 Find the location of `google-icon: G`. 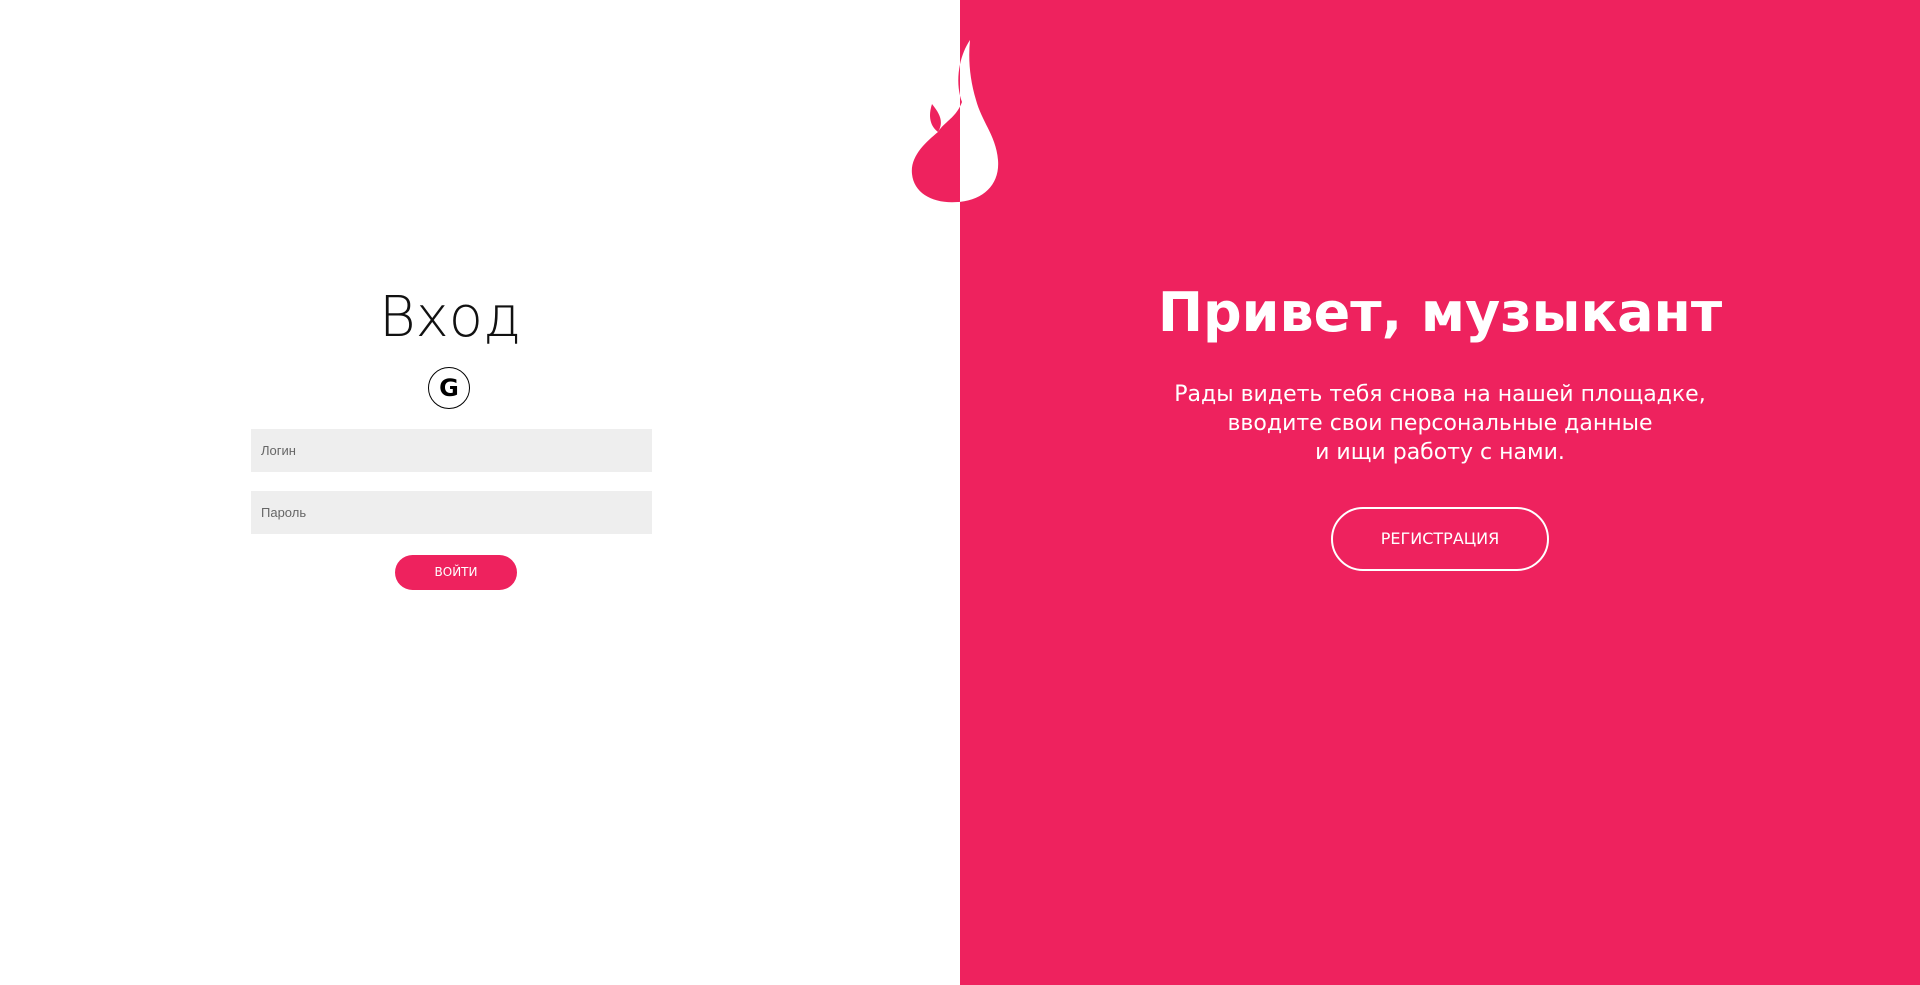

google-icon: G is located at coordinates (449, 388).